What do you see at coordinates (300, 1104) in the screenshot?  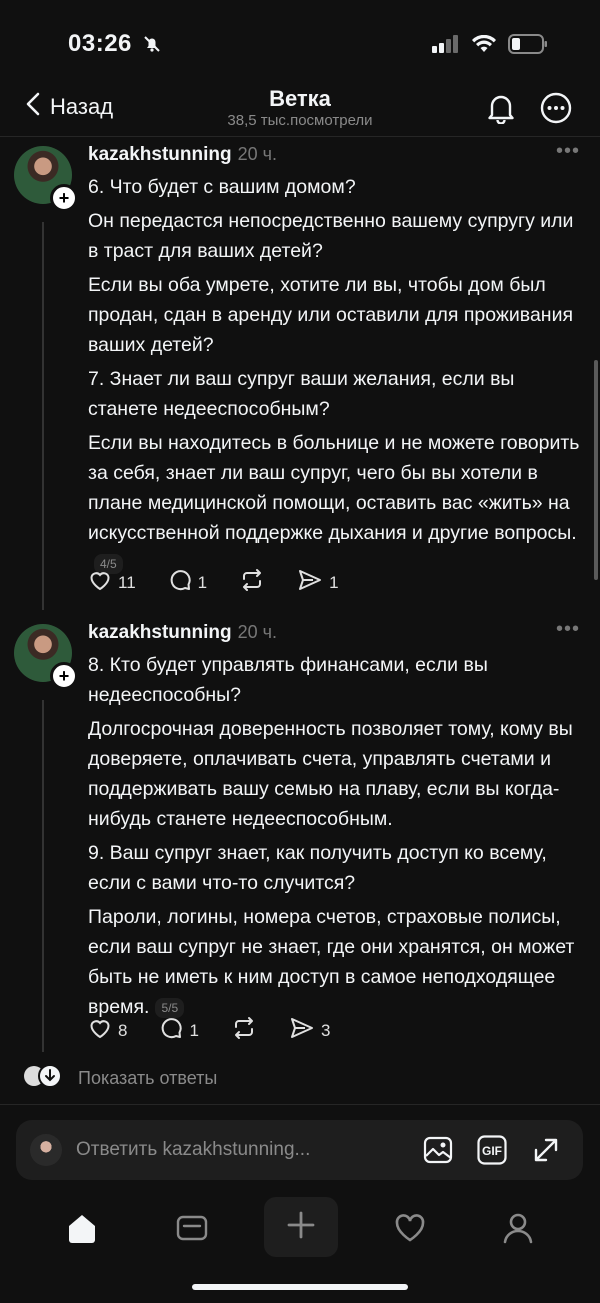 I see `divider` at bounding box center [300, 1104].